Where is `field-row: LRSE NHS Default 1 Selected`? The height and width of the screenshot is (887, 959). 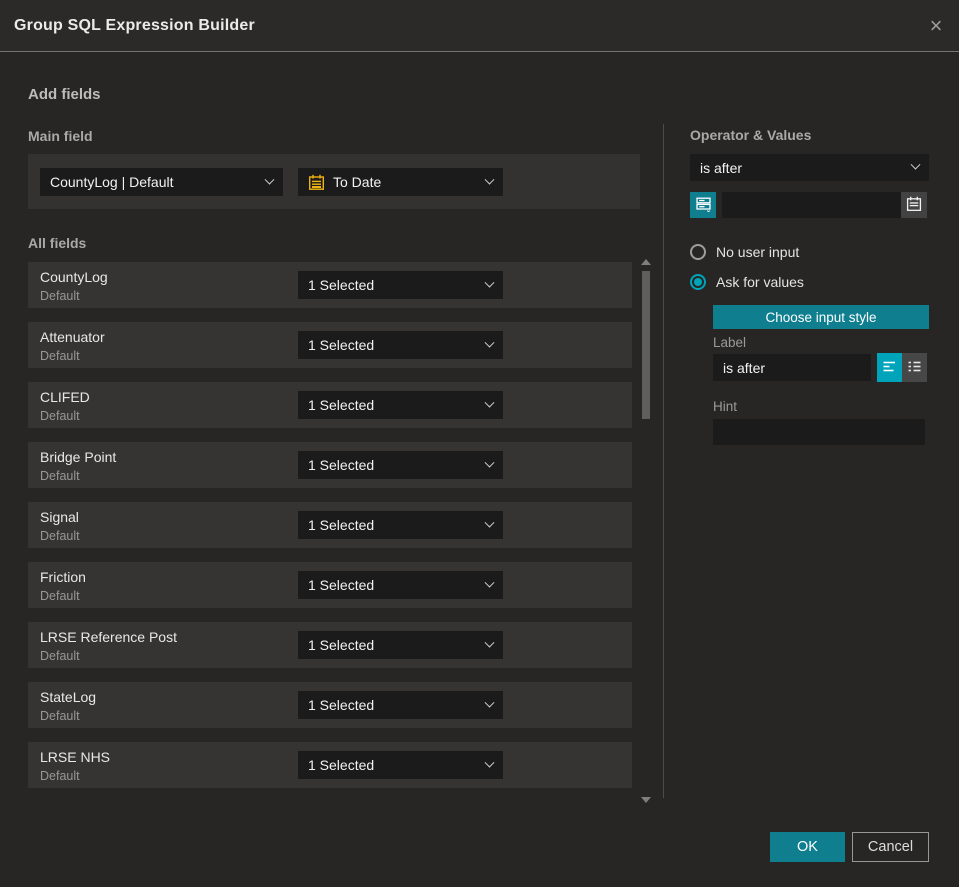 field-row: LRSE NHS Default 1 Selected is located at coordinates (330, 765).